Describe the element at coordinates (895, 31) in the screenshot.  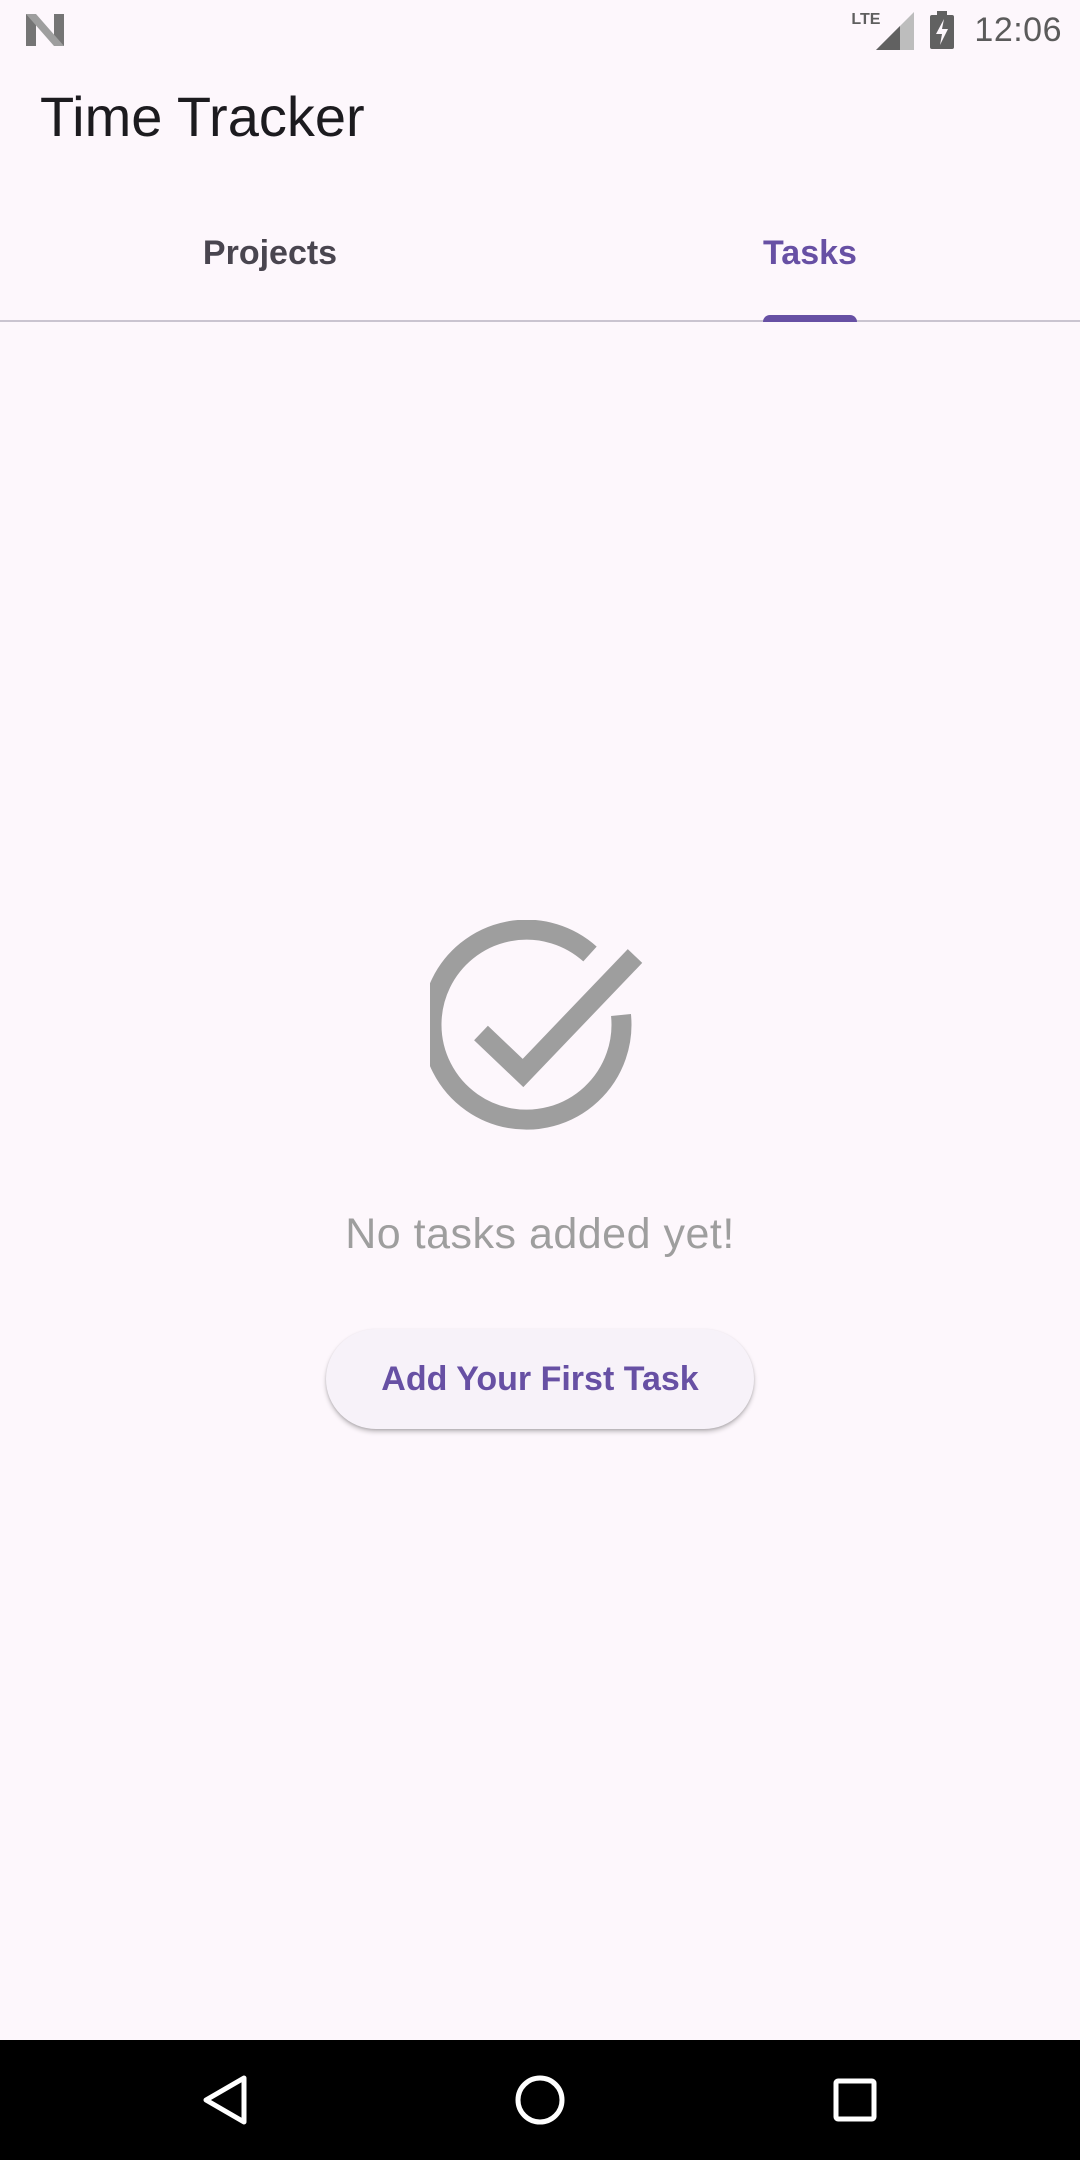
I see `signal-icon` at that location.